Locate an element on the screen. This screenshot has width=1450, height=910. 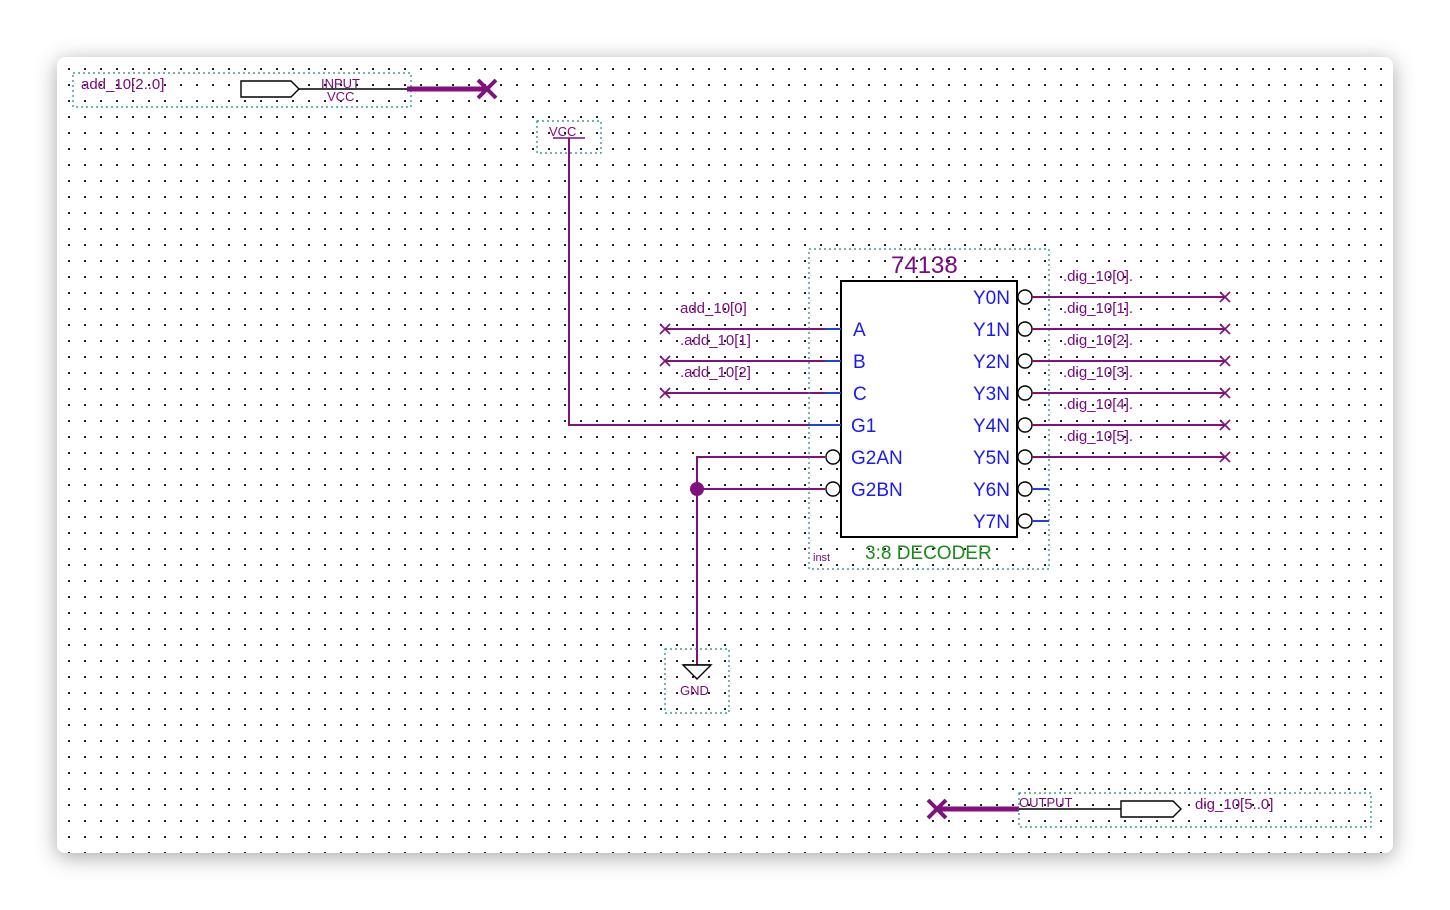
net-label-y4n: .dig_10[4]. is located at coordinates (1098, 404).